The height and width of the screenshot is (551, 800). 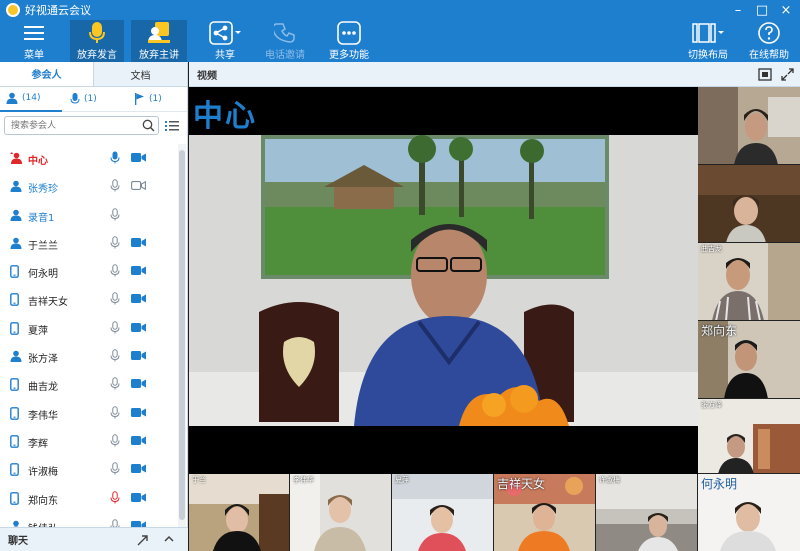 I want to click on switch-layout-button: 切换布局, so click(x=708, y=41).